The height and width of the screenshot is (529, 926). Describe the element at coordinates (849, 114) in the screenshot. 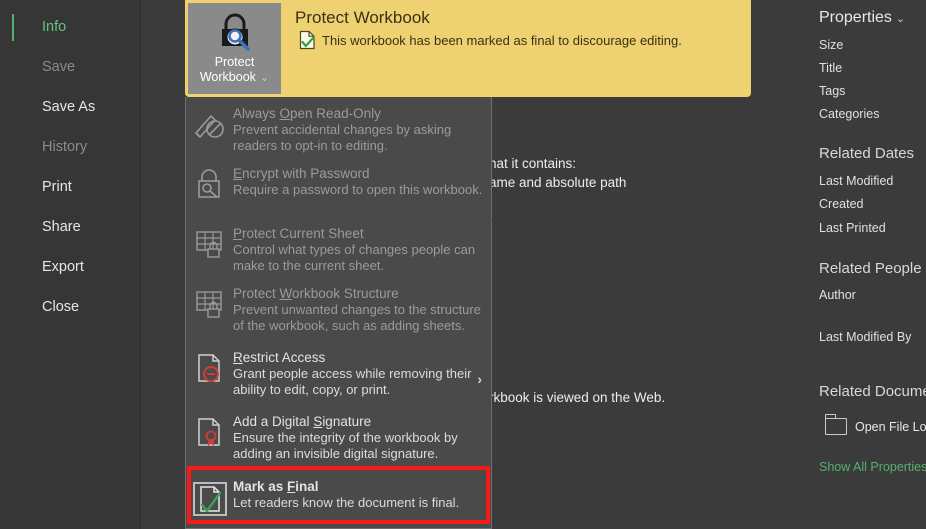

I see `property-label-categories: Categories` at that location.